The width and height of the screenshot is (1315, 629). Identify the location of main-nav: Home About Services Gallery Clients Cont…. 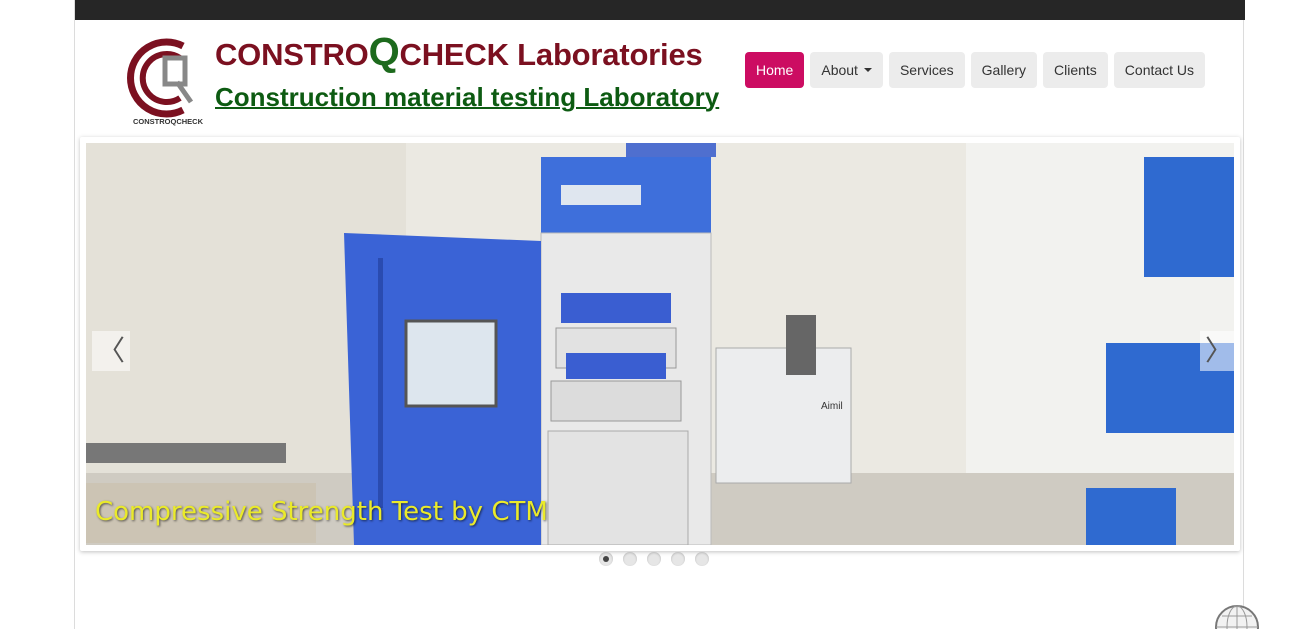
(975, 70).